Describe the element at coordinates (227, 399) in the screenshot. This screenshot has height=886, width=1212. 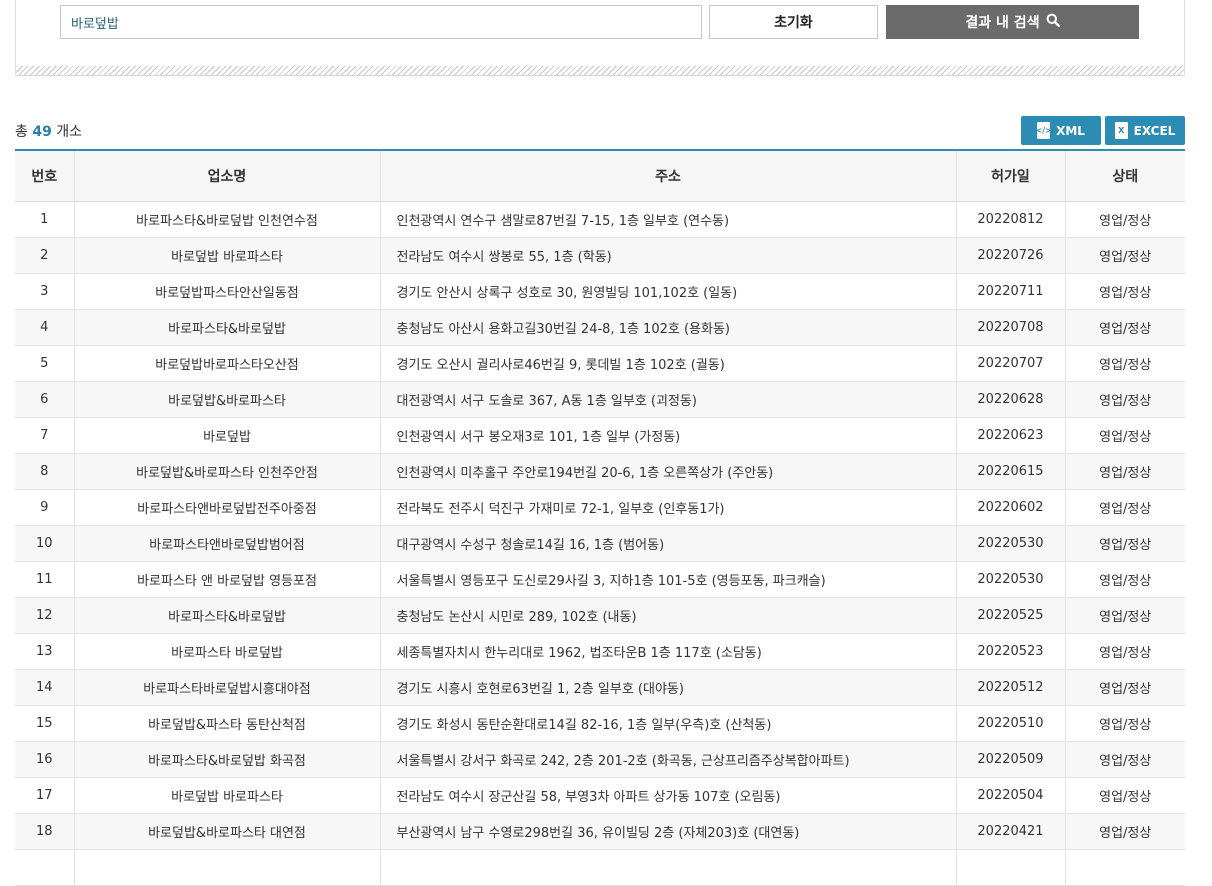
I see `business-name: 바로덮밥&바로파스타` at that location.